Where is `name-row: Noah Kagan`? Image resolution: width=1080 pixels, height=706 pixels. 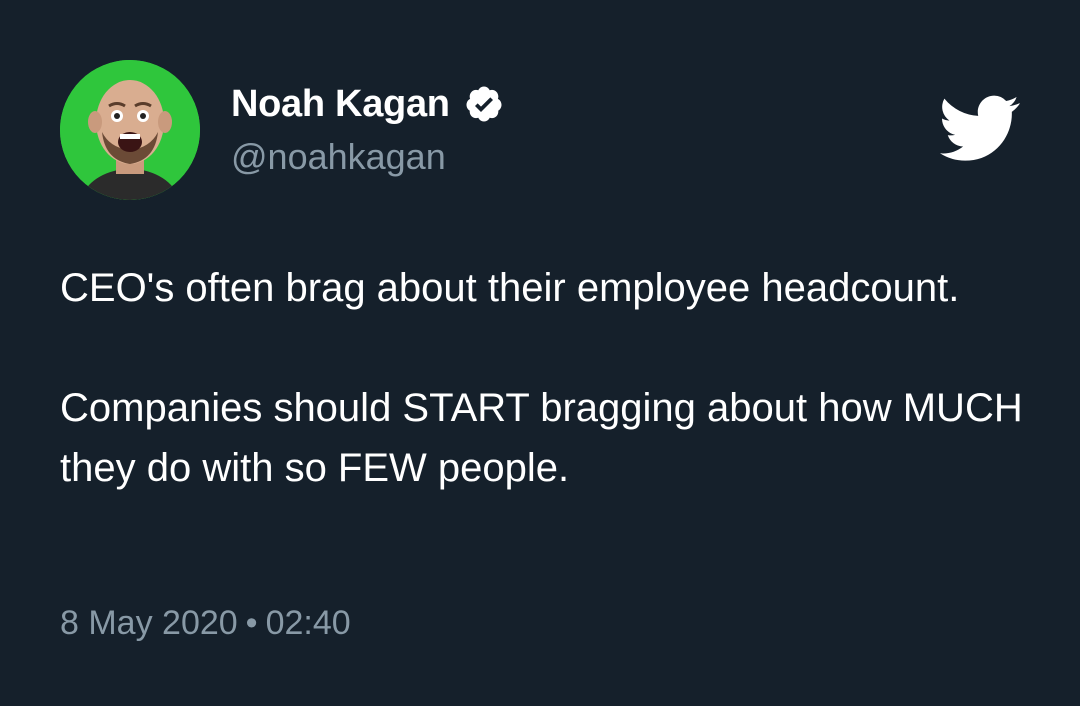 name-row: Noah Kagan is located at coordinates (367, 104).